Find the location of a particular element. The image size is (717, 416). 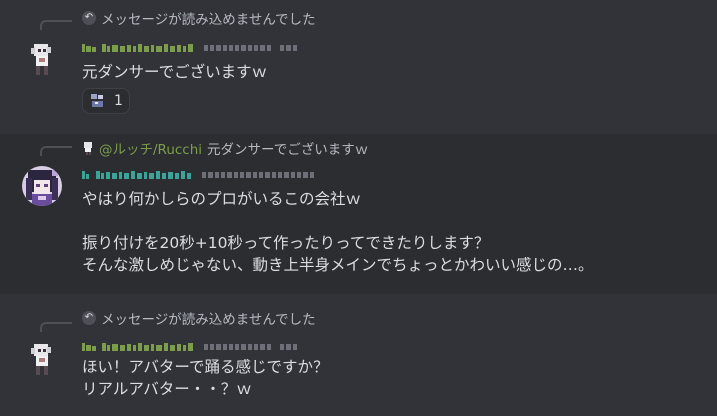

reply-text: 元ダンサーでございますｗ is located at coordinates (288, 150).